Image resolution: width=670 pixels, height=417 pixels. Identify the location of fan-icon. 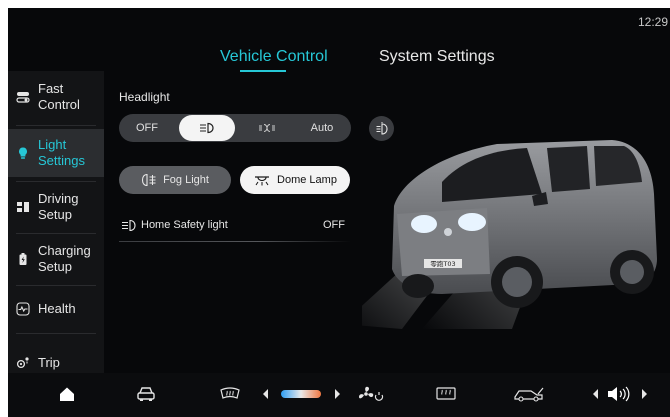
(371, 394).